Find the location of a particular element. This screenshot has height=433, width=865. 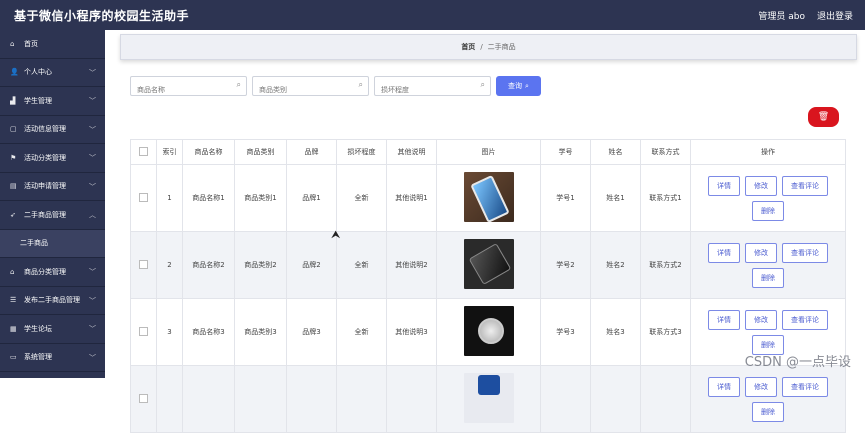

column-header: 学号 is located at coordinates (565, 152).